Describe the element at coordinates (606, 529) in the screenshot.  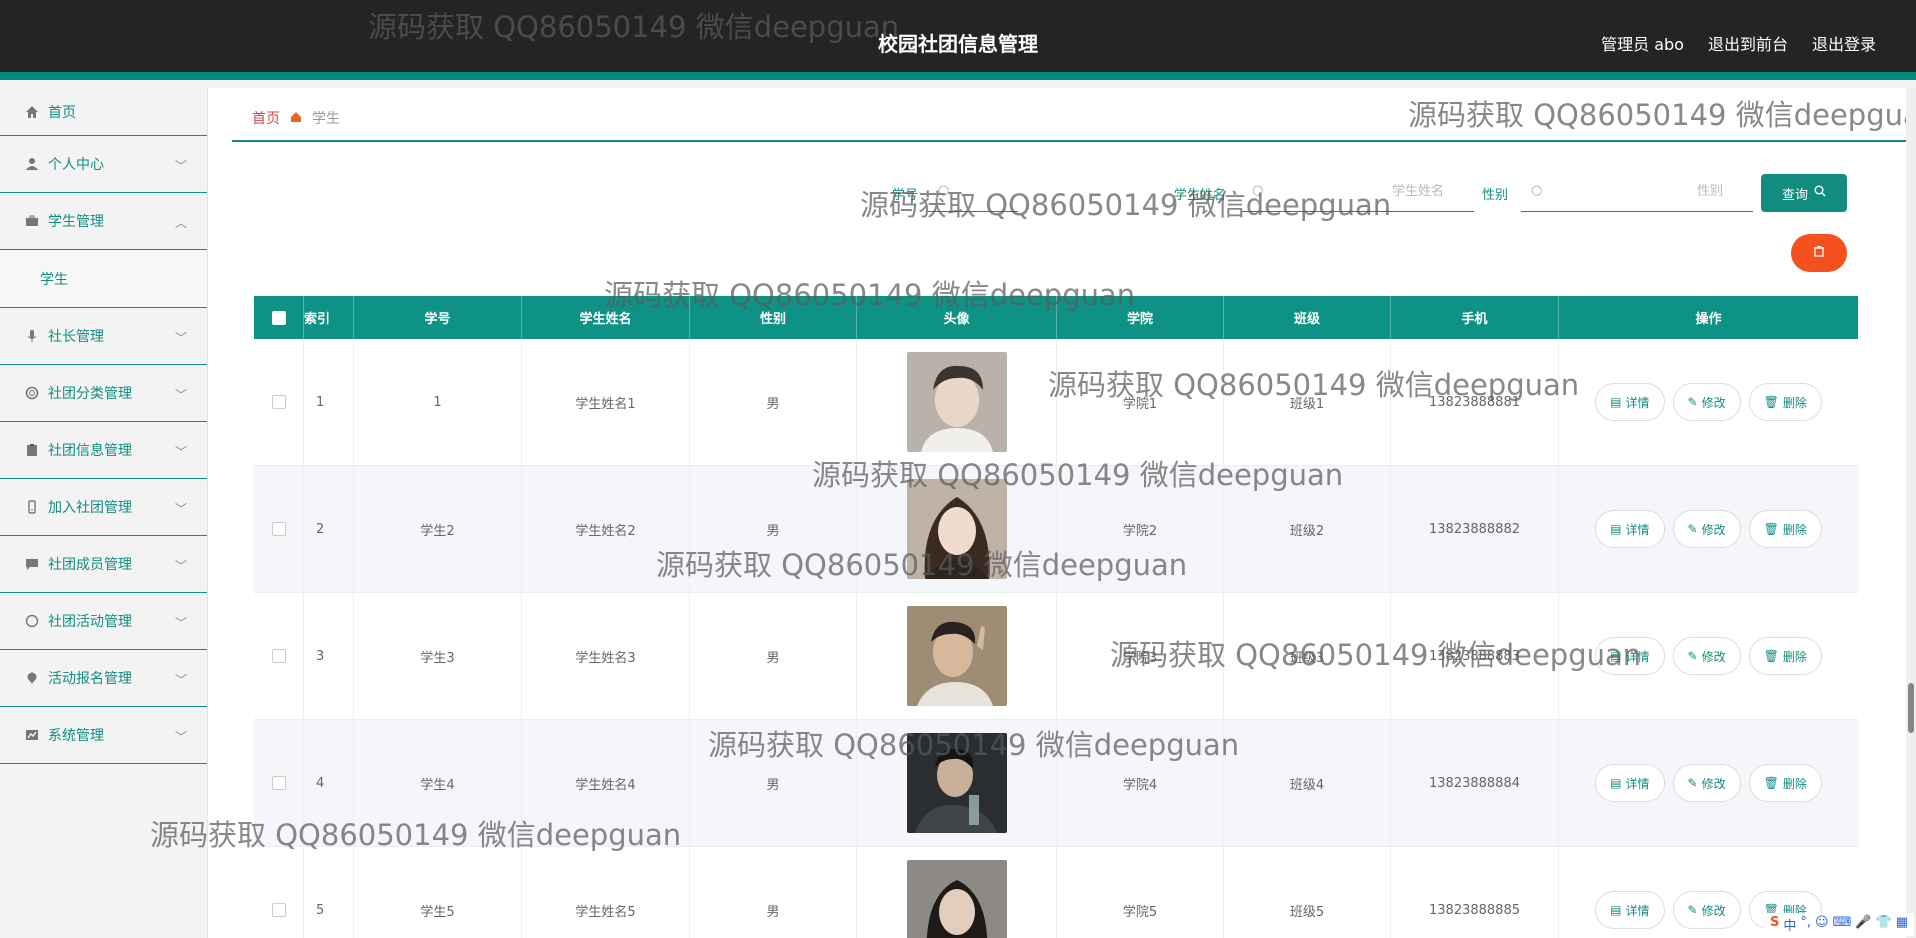
I see `row-student-name: 学生姓名2` at that location.